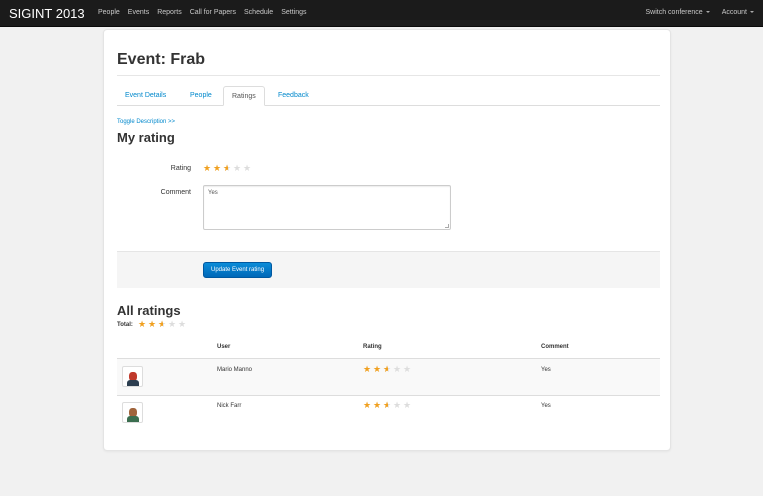  I want to click on tab-people: People, so click(201, 96).